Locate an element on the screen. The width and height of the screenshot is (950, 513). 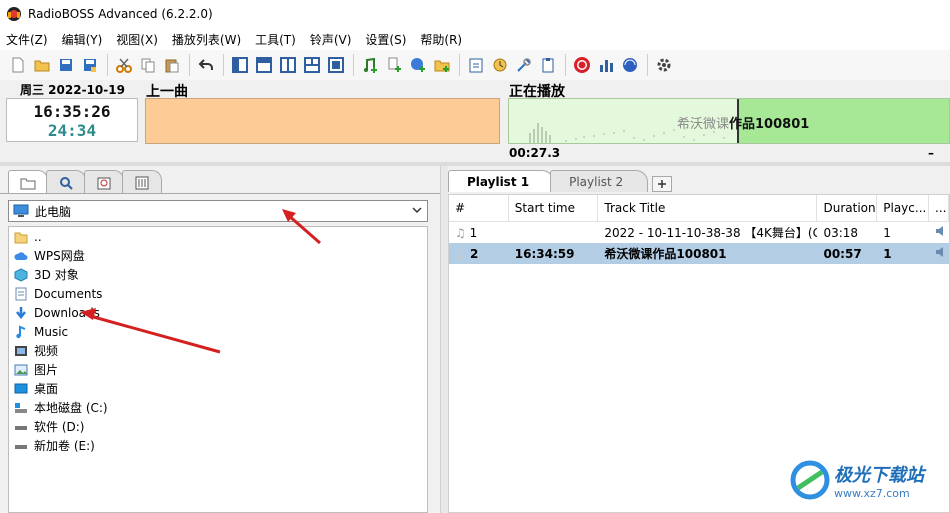
vertical-splitter is located at coordinates (444, 339).